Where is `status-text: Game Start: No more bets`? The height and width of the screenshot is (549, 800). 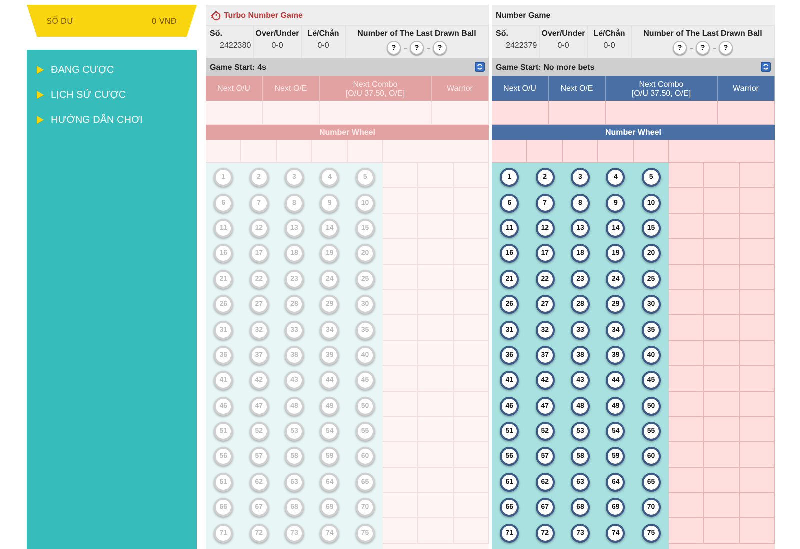 status-text: Game Start: No more bets is located at coordinates (545, 67).